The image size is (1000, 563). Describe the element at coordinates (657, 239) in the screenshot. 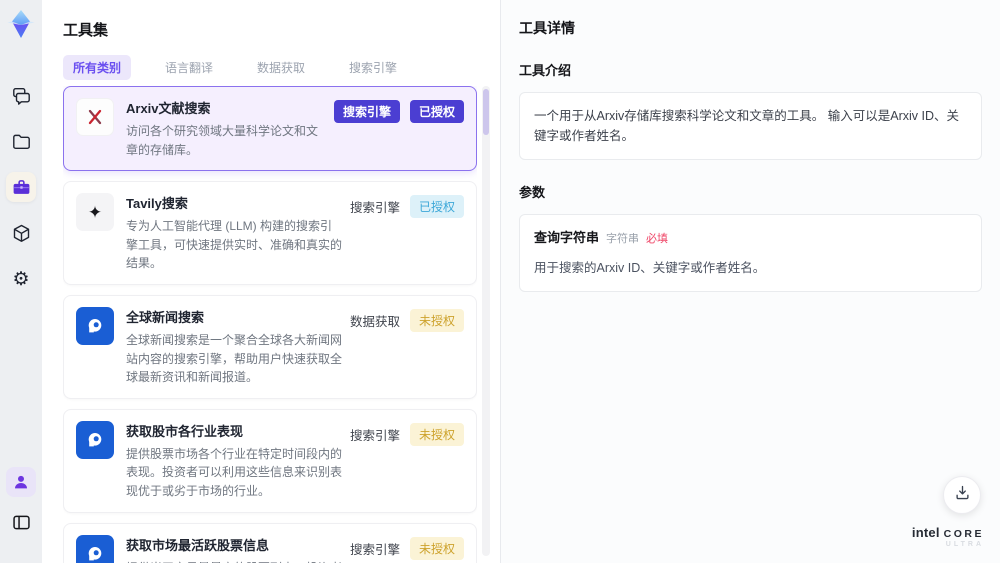

I see `param-required-label: 必填` at that location.